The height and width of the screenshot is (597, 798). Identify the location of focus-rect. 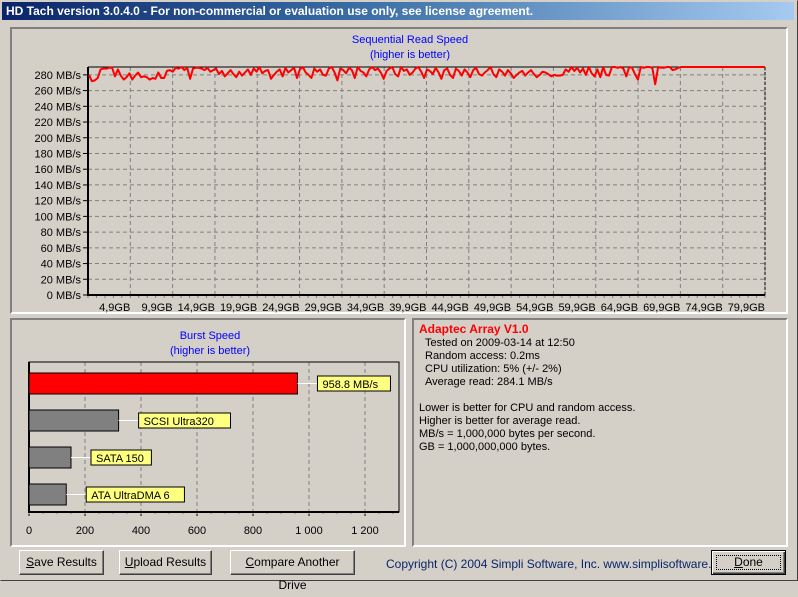
(748, 562).